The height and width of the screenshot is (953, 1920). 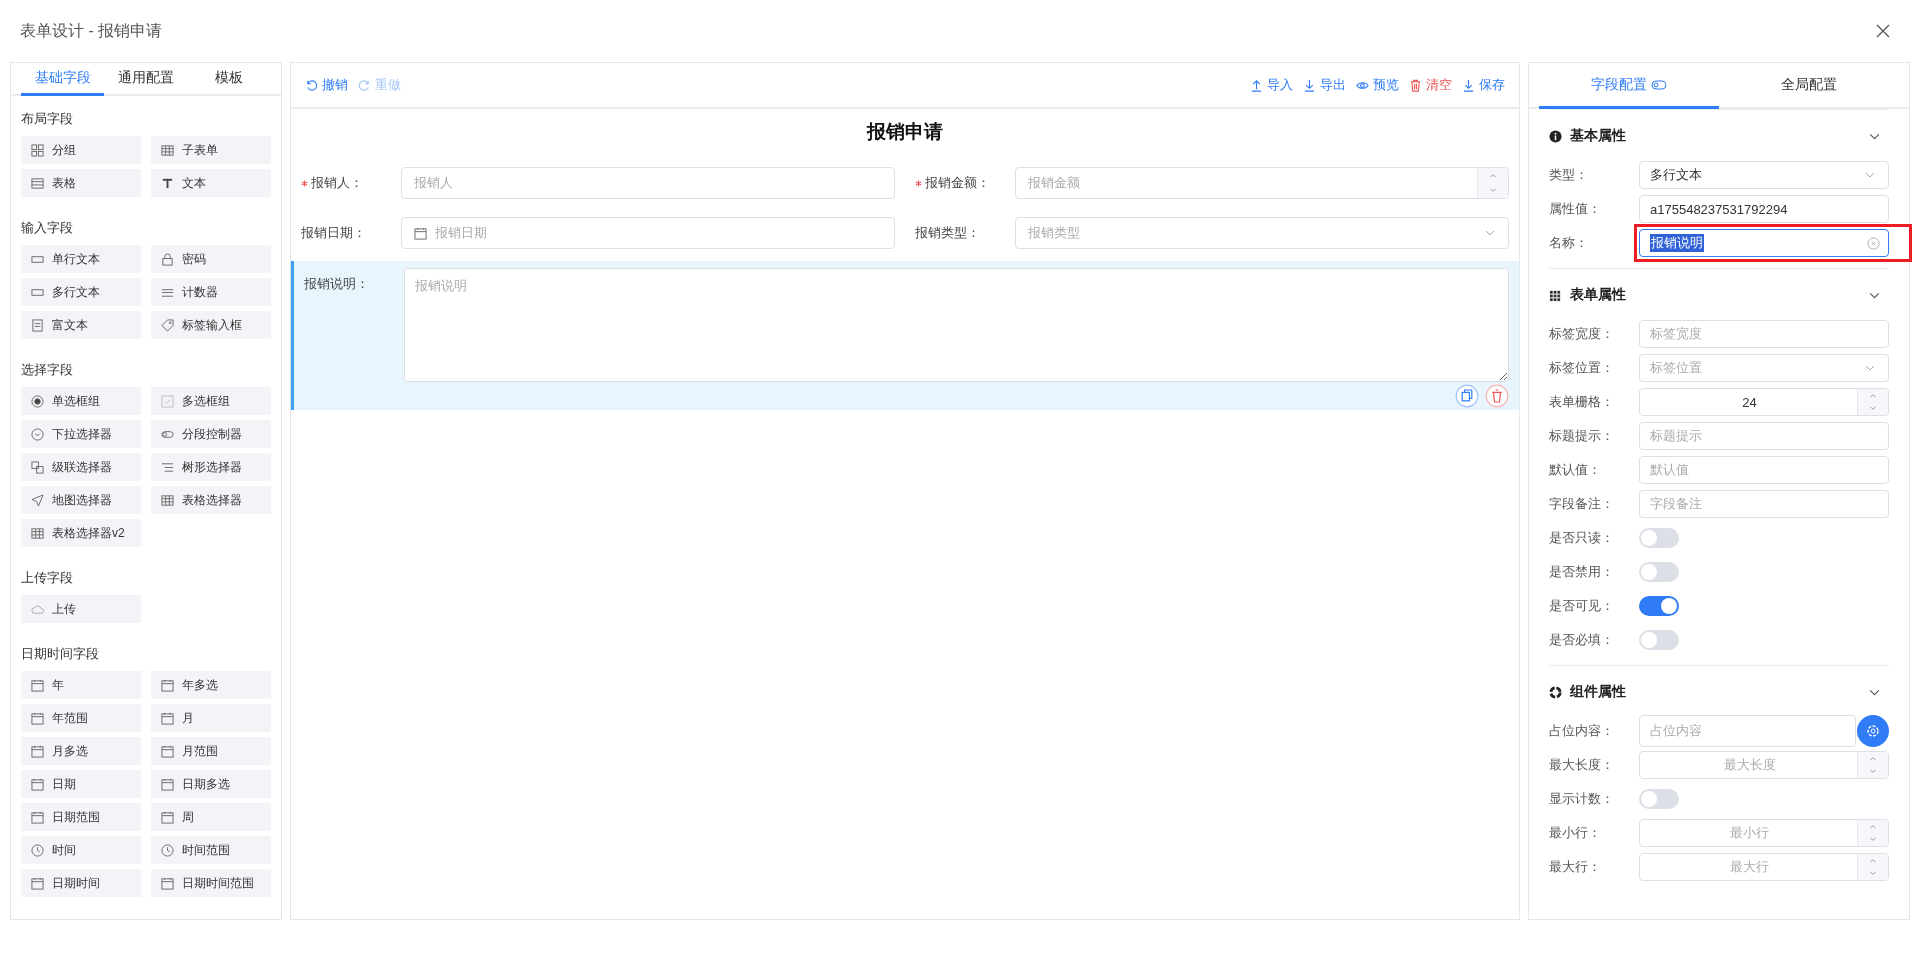 What do you see at coordinates (333, 233) in the screenshot?
I see `field-label: 报销日期：` at bounding box center [333, 233].